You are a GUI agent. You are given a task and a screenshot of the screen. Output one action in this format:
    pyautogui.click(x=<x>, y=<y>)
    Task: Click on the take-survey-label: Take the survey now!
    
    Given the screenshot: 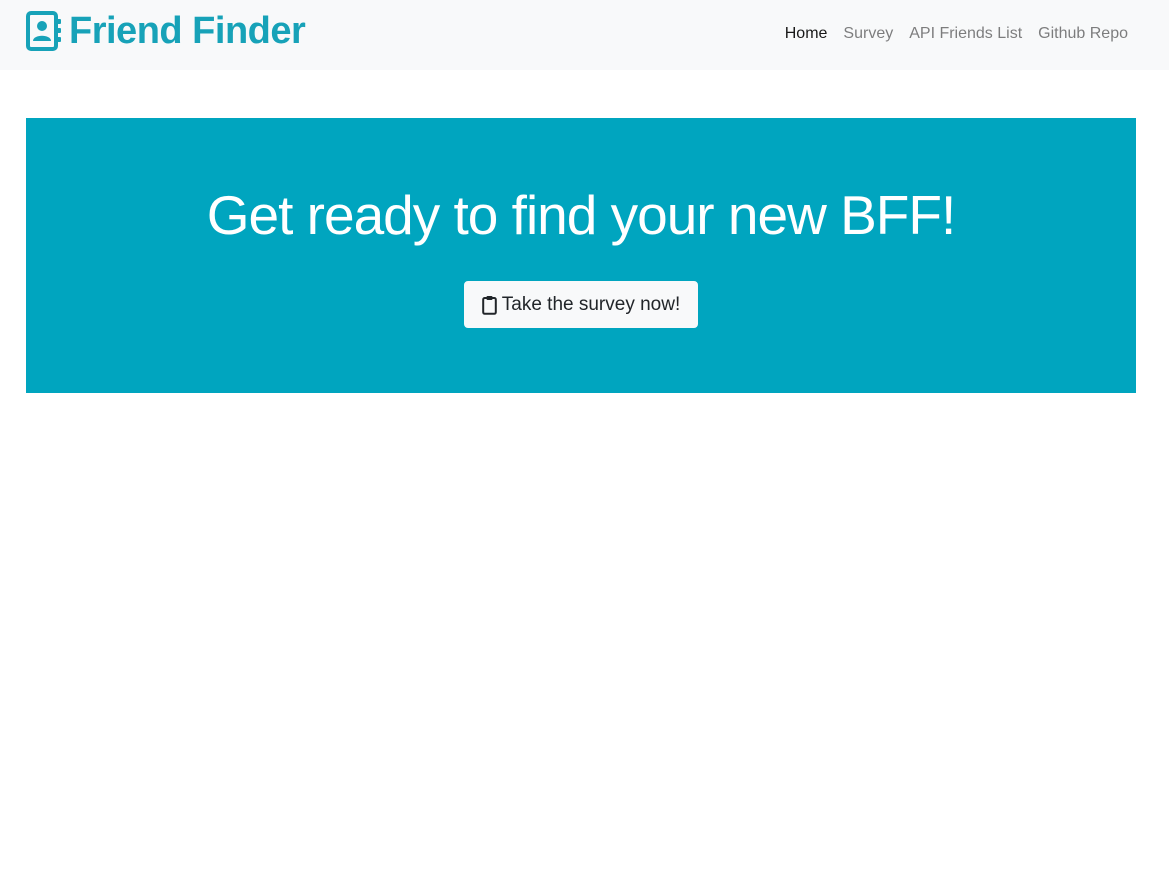 What is the action you would take?
    pyautogui.click(x=591, y=304)
    